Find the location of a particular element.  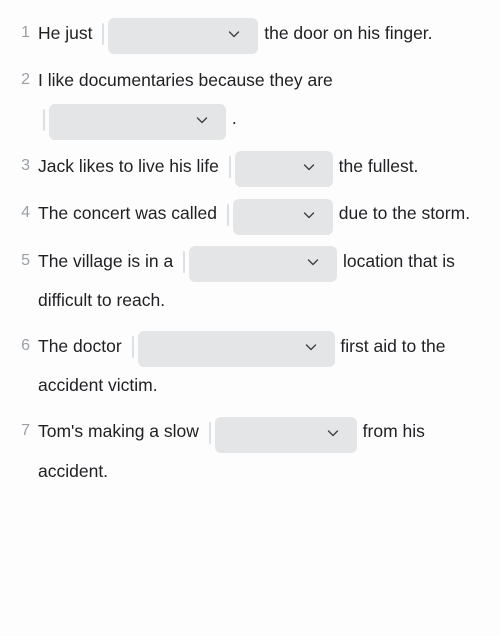

question-text-before: The village is in a is located at coordinates (106, 260).